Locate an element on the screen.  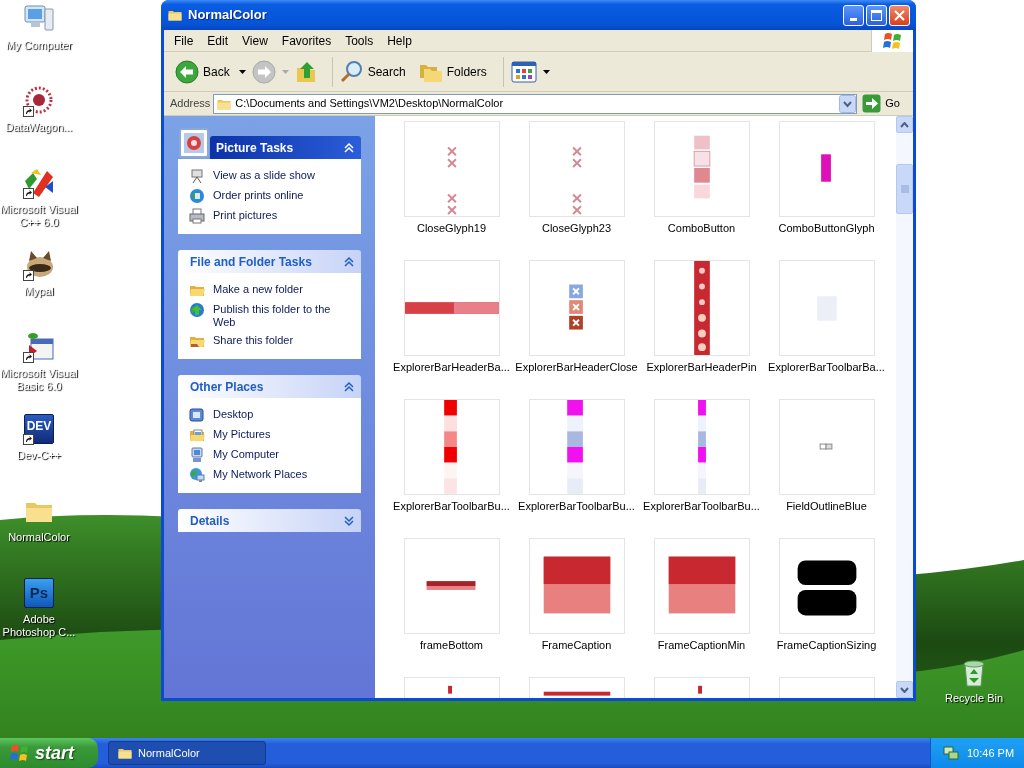
address-field: C:\Documents and Settings\VM2\Desktop\NormalColor is located at coordinates (535, 103).